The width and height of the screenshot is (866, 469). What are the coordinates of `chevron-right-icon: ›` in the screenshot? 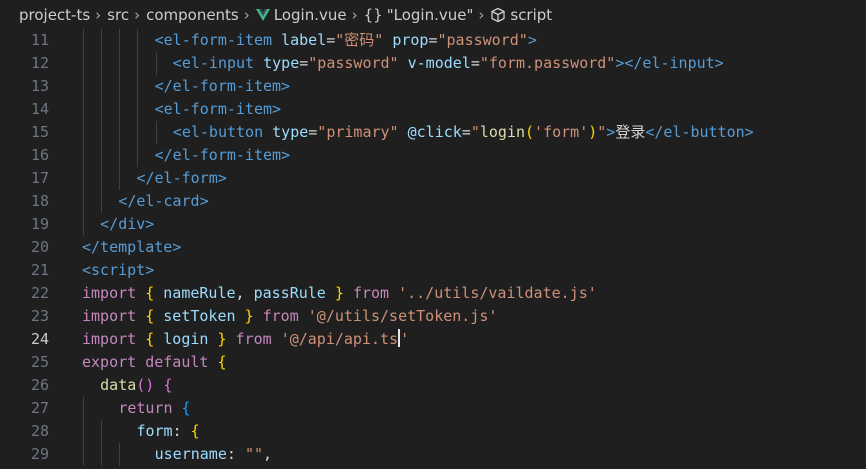 It's located at (98, 15).